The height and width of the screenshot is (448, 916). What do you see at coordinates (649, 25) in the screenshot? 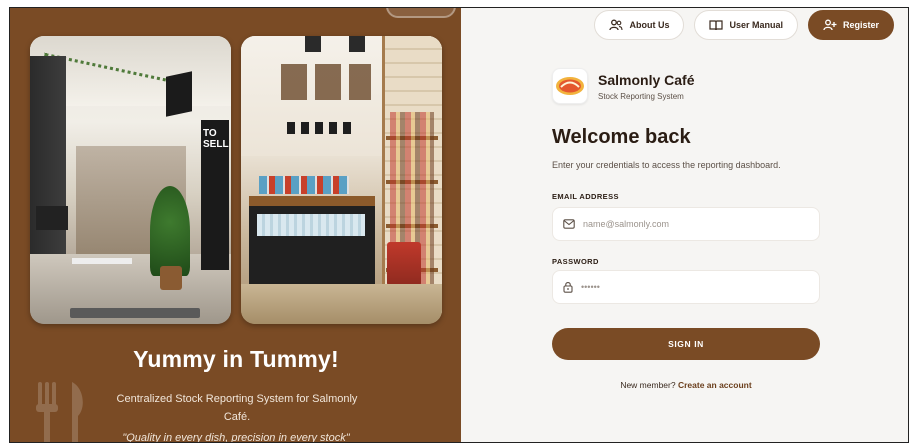
I see `about-us-label: About Us` at bounding box center [649, 25].